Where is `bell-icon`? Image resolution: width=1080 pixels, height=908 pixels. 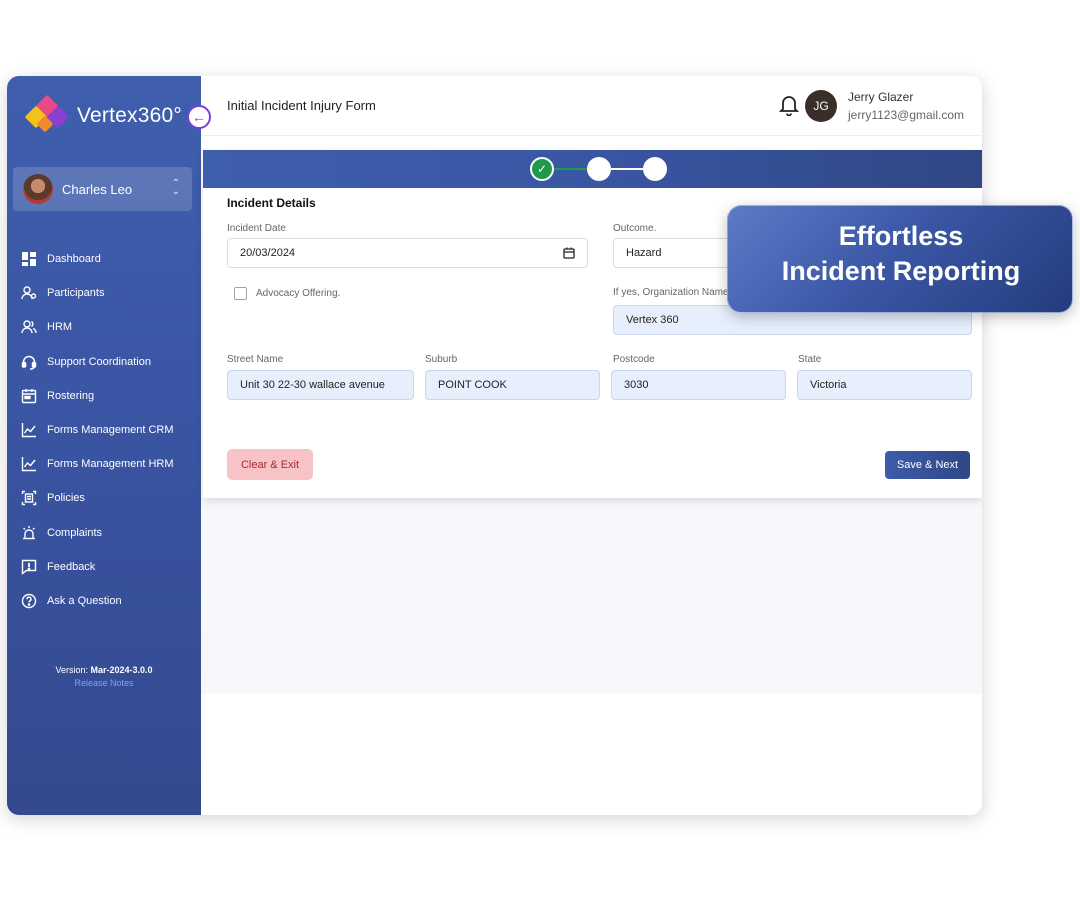
bell-icon is located at coordinates (789, 105).